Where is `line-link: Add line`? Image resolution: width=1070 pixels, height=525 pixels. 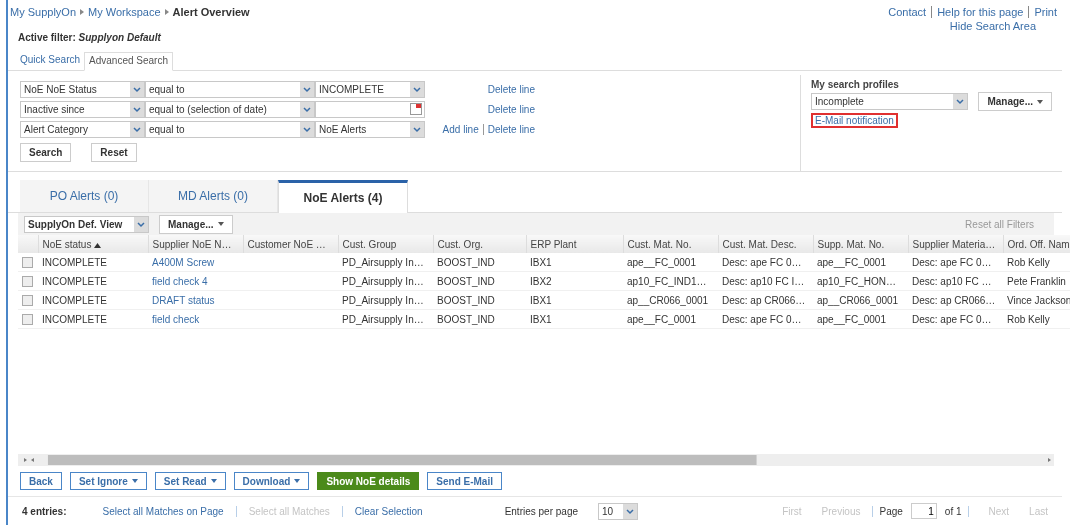 line-link: Add line is located at coordinates (460, 129).